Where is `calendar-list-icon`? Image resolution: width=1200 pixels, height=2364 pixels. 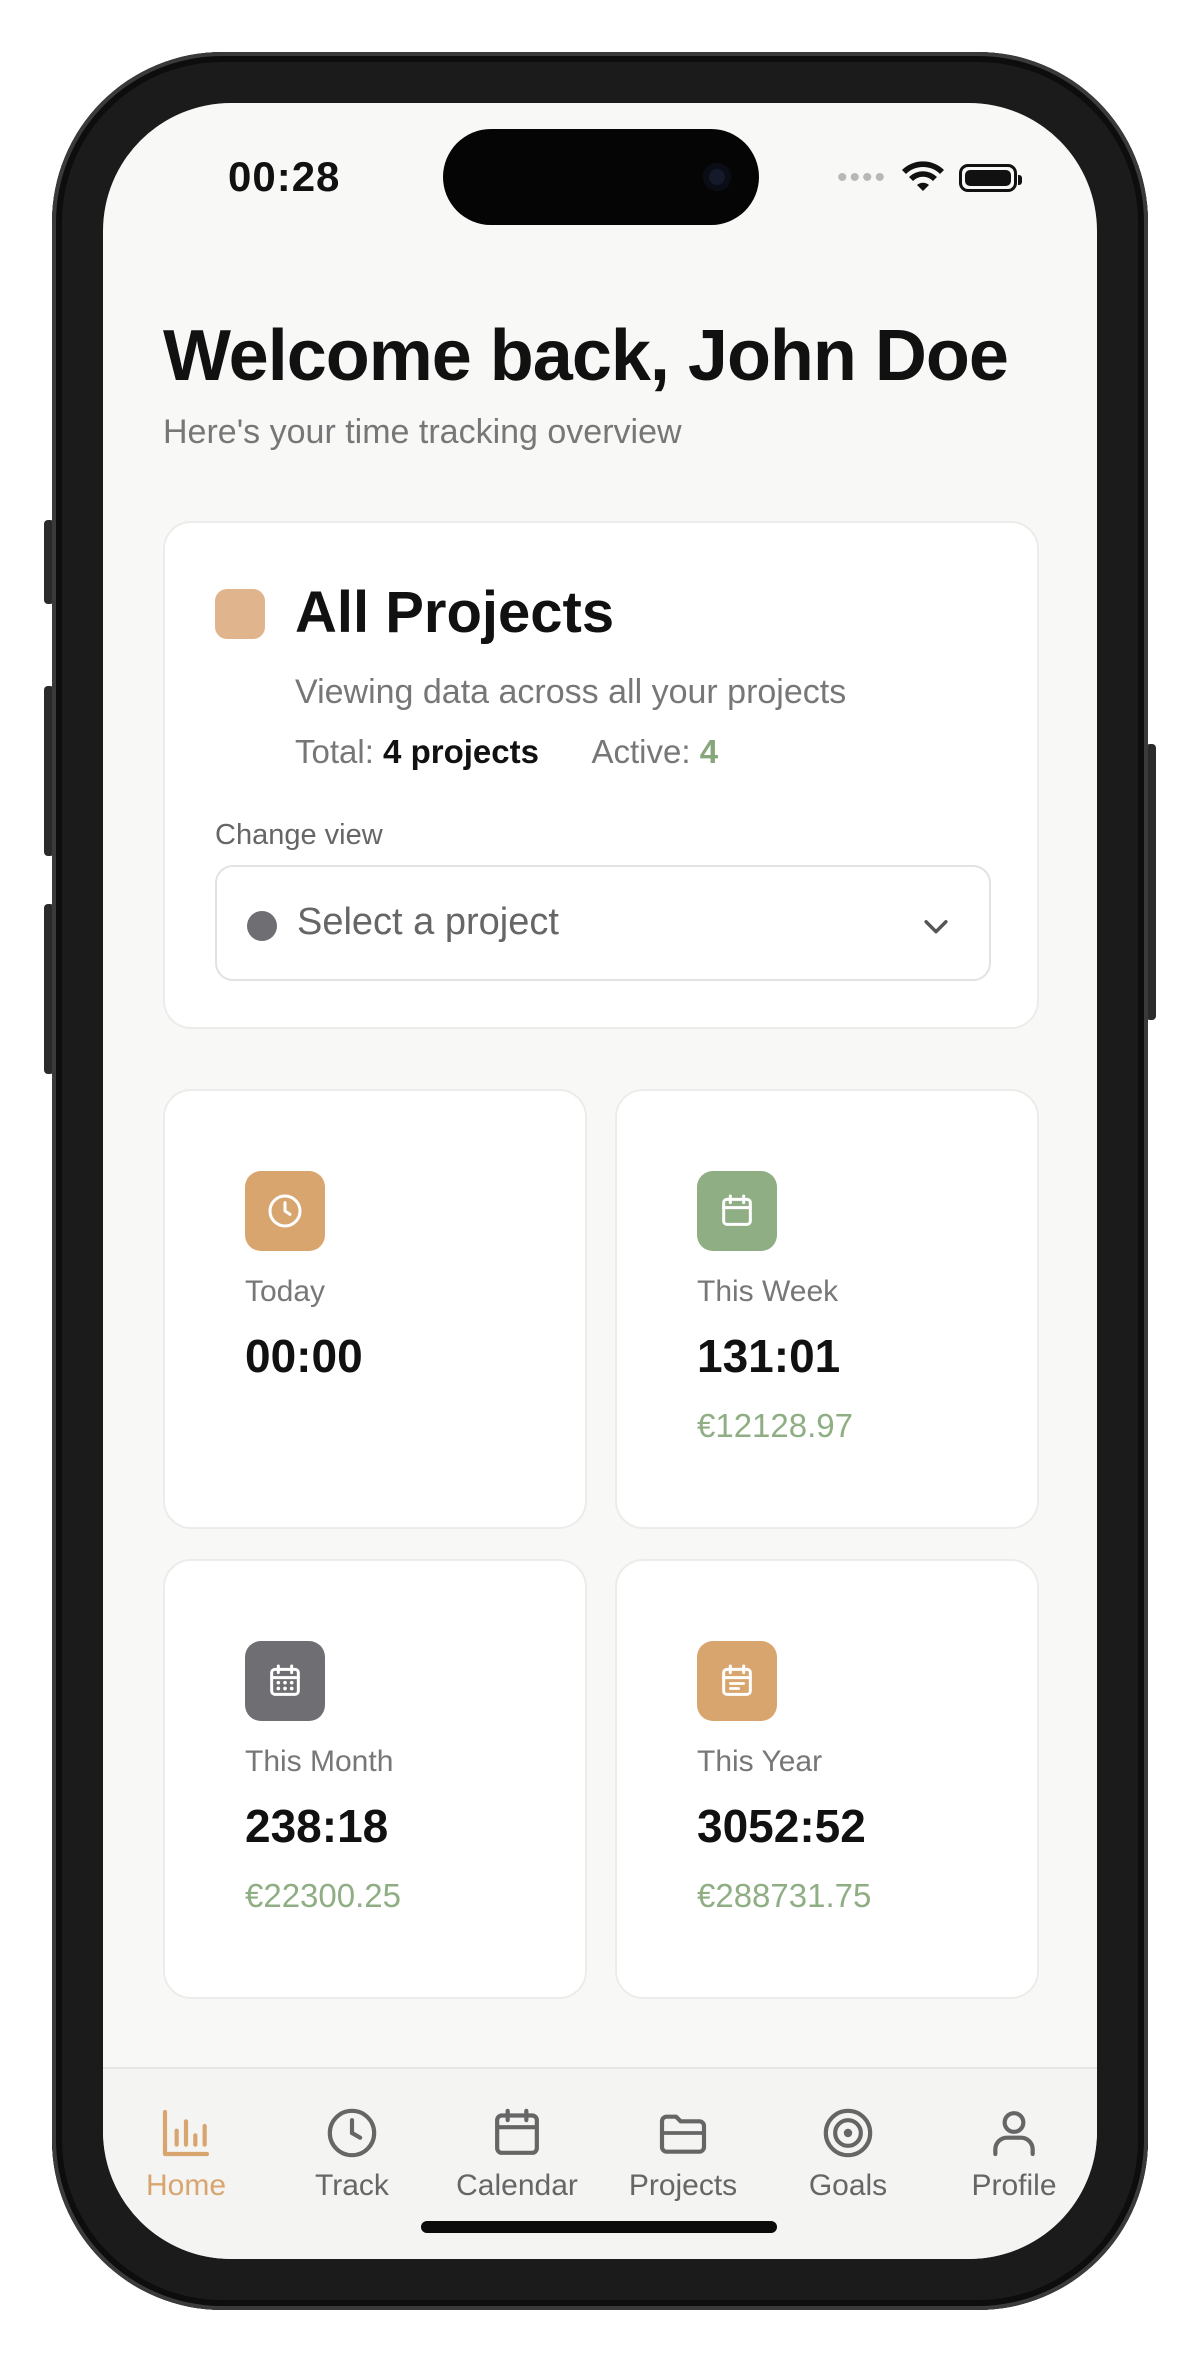 calendar-list-icon is located at coordinates (737, 1681).